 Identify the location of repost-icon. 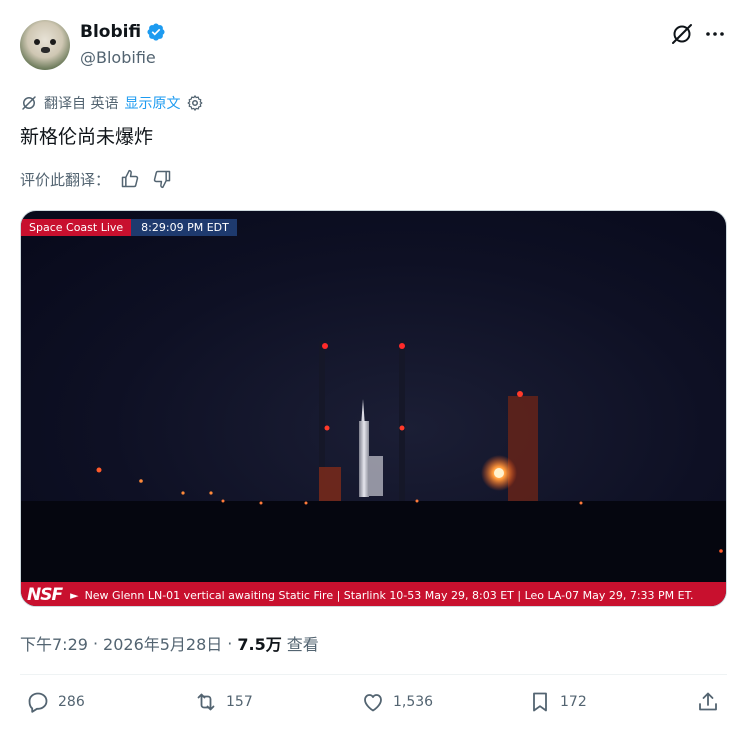
(206, 702).